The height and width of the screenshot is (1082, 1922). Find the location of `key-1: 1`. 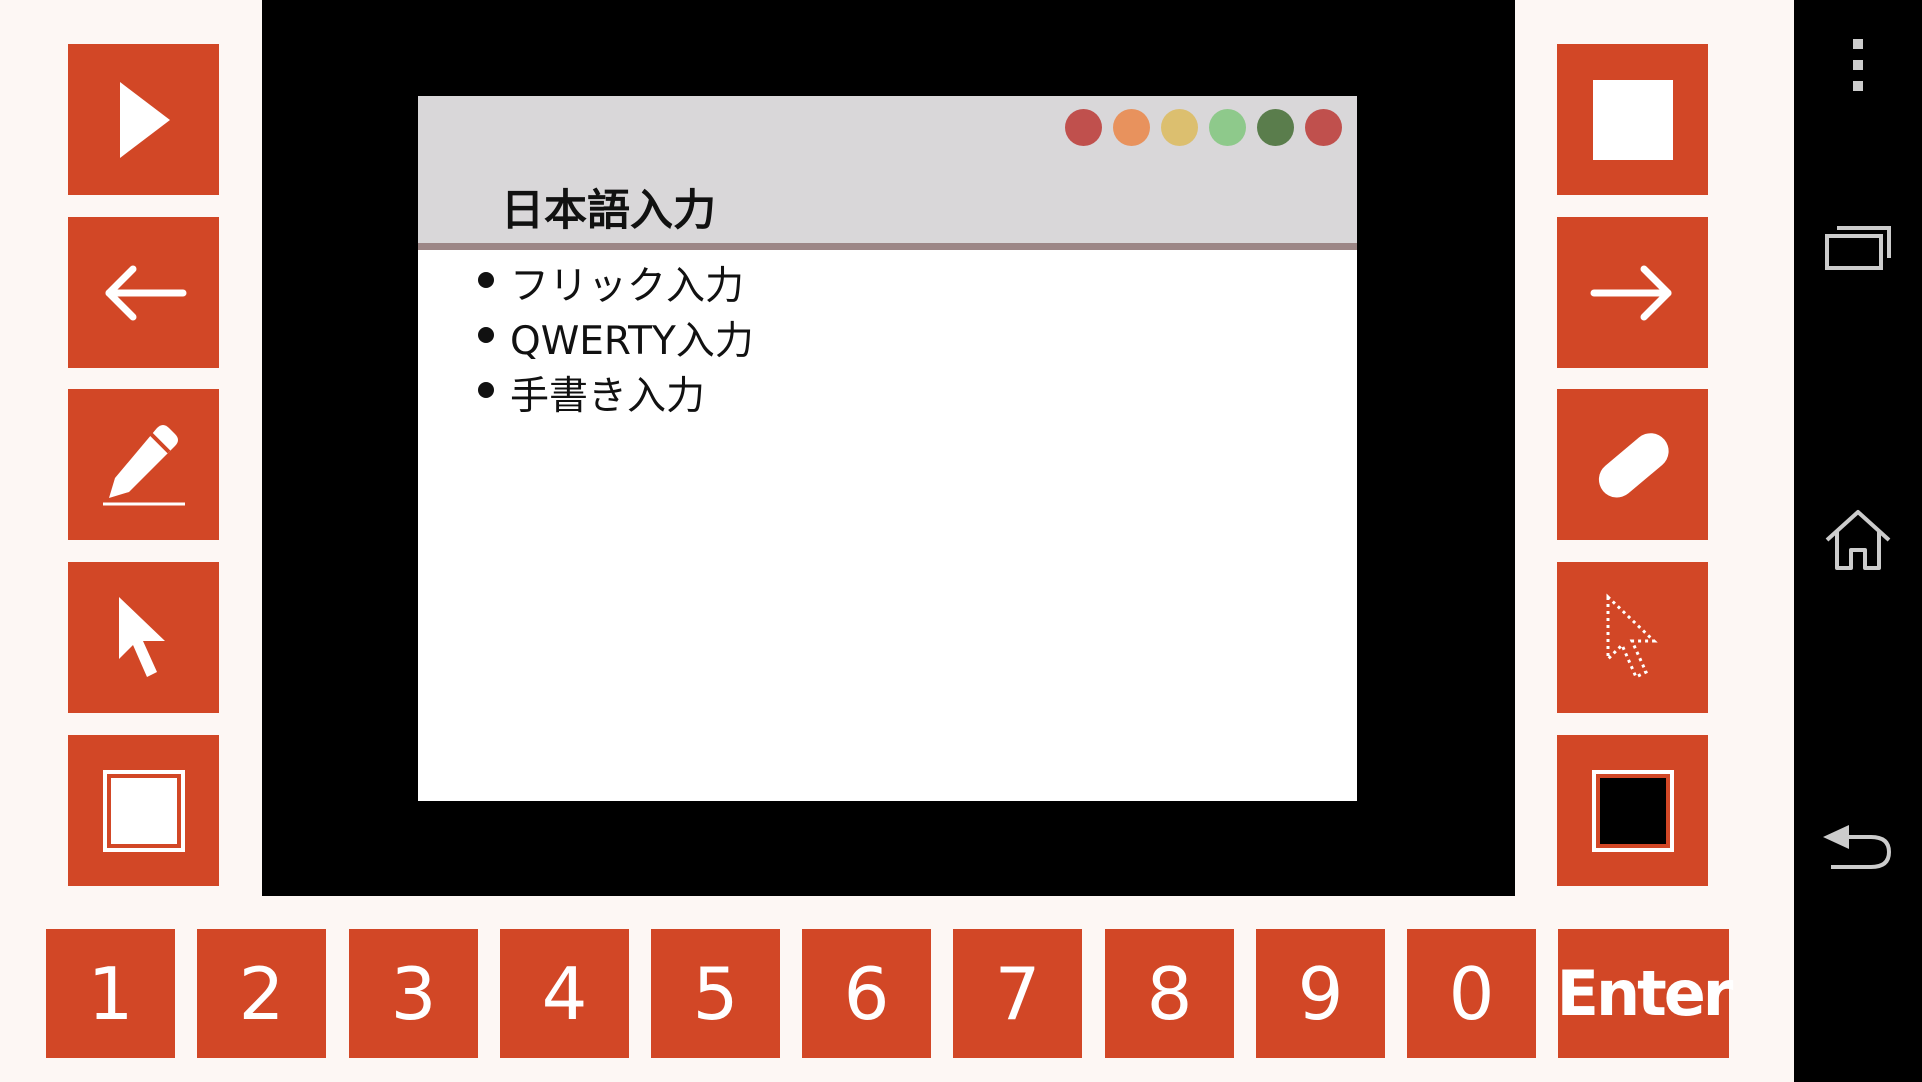

key-1: 1 is located at coordinates (110, 993).